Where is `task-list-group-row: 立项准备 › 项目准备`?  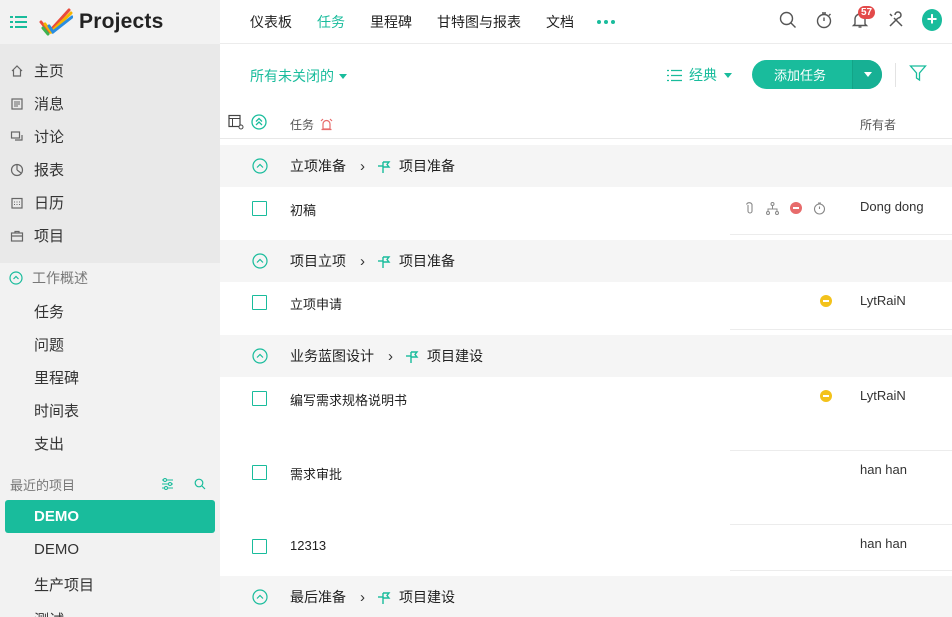 task-list-group-row: 立项准备 › 项目准备 is located at coordinates (586, 166).